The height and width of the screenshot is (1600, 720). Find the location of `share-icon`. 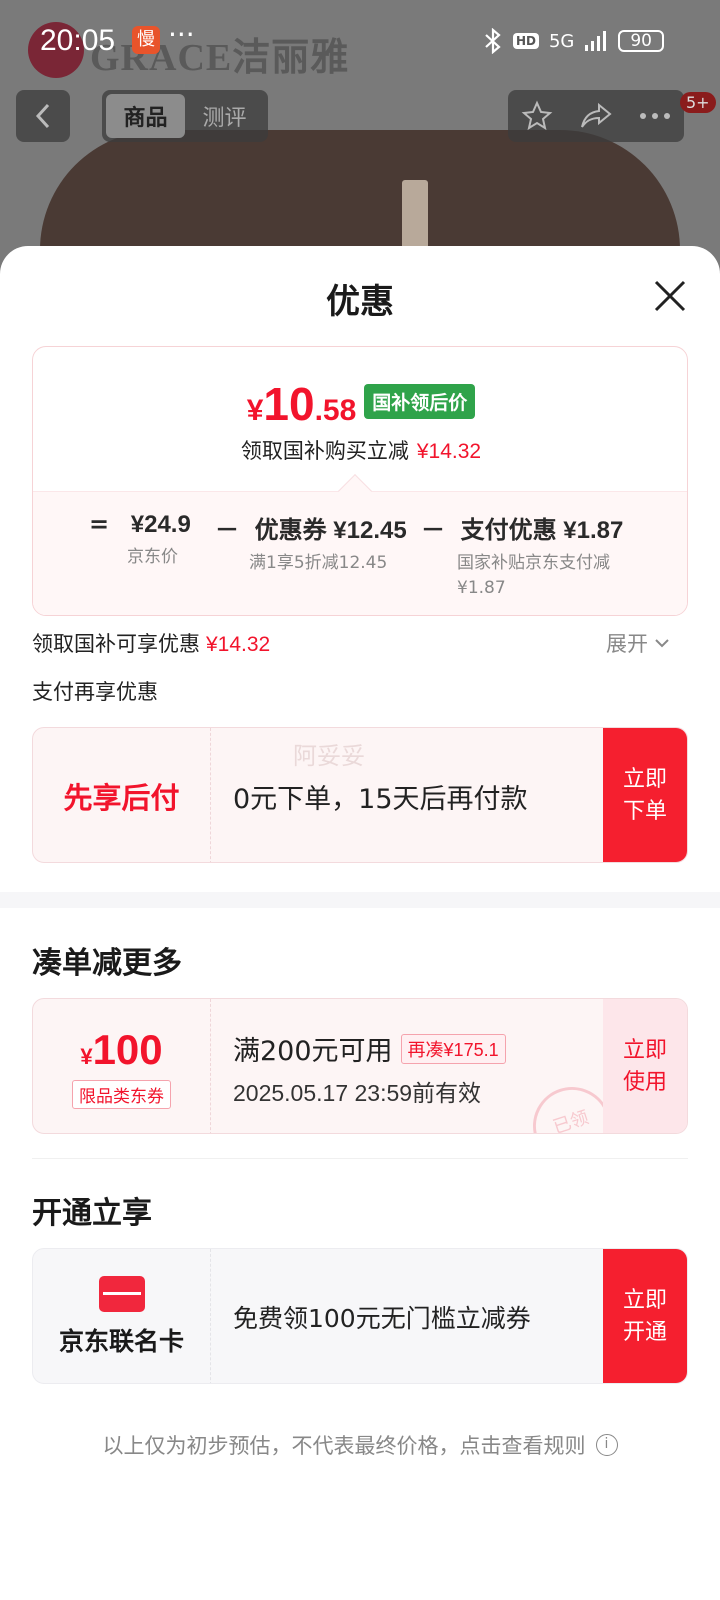

share-icon is located at coordinates (596, 116).